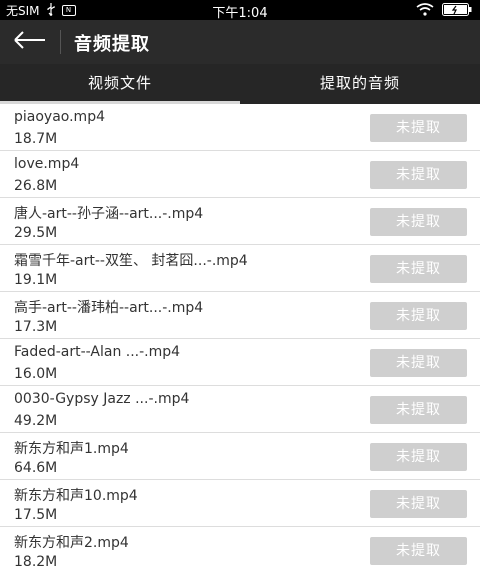 This screenshot has width=480, height=566. What do you see at coordinates (240, 13) in the screenshot?
I see `status-time: 下午1:04` at bounding box center [240, 13].